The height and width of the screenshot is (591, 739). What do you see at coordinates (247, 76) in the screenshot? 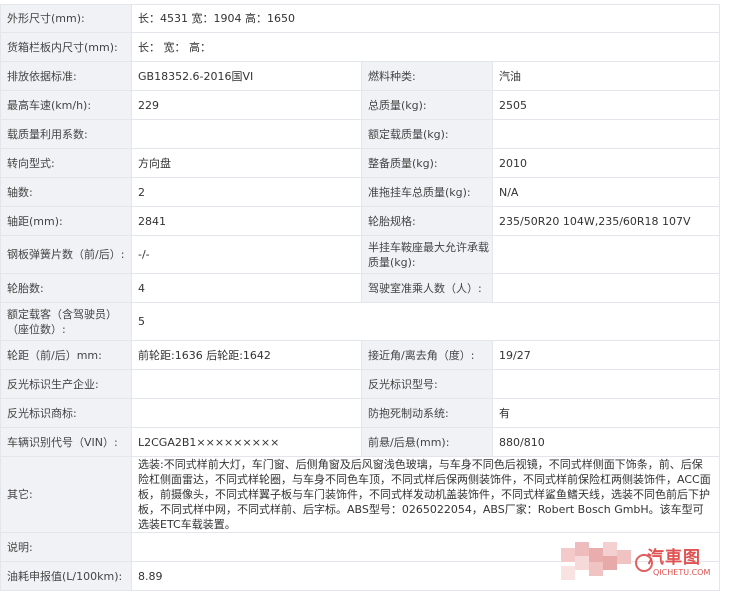
I see `spec-value: GB18352.6-2016国VI` at bounding box center [247, 76].